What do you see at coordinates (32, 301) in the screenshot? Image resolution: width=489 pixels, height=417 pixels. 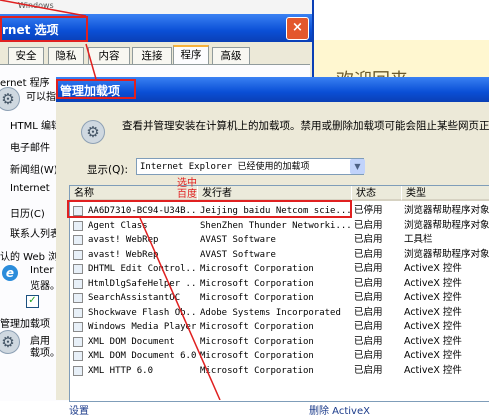 I see `default-browser-checkbox: ✓` at bounding box center [32, 301].